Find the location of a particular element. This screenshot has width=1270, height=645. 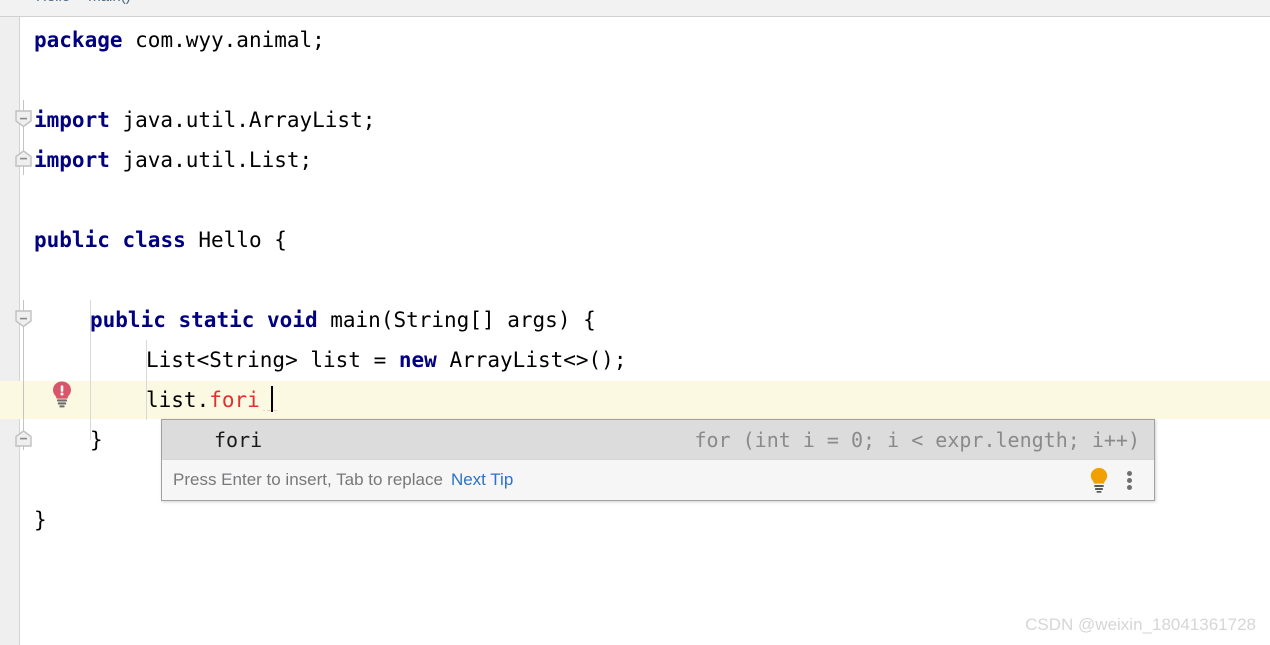

code-token: java.util.List; is located at coordinates (211, 160).